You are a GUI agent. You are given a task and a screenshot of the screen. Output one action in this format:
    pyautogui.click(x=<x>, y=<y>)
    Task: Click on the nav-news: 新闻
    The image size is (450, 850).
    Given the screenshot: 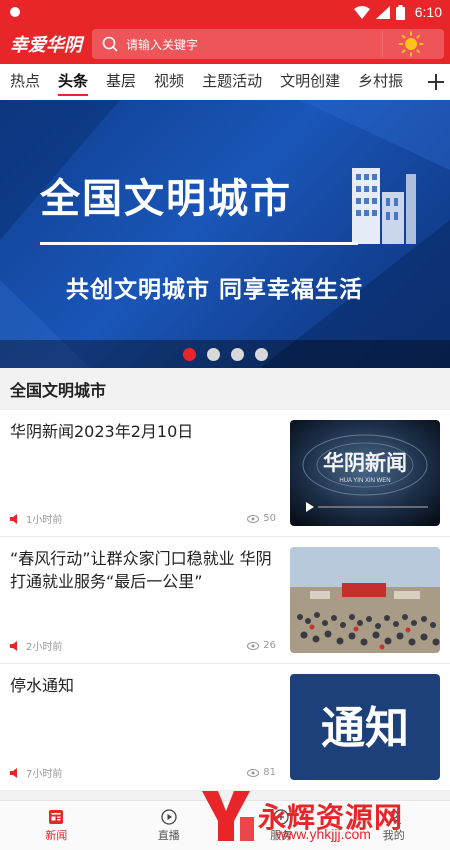 What is the action you would take?
    pyautogui.click(x=56, y=825)
    